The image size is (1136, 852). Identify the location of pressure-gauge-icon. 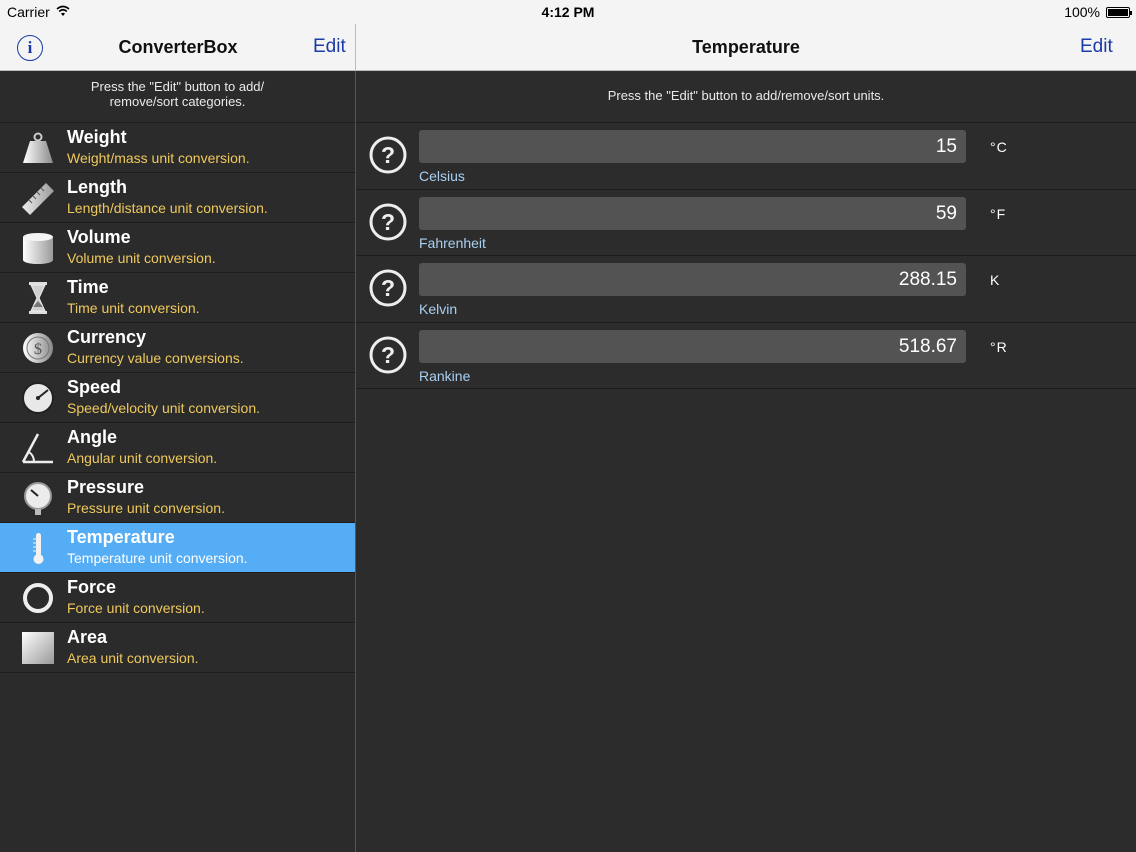
(38, 498).